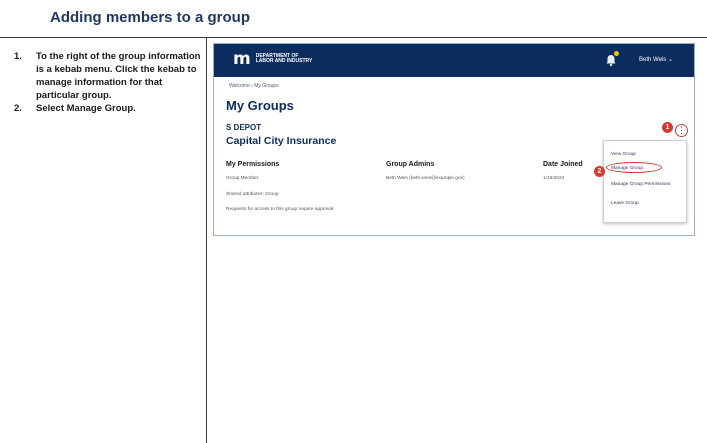  What do you see at coordinates (656, 59) in the screenshot?
I see `user-menu: Beth Weis ⌄` at bounding box center [656, 59].